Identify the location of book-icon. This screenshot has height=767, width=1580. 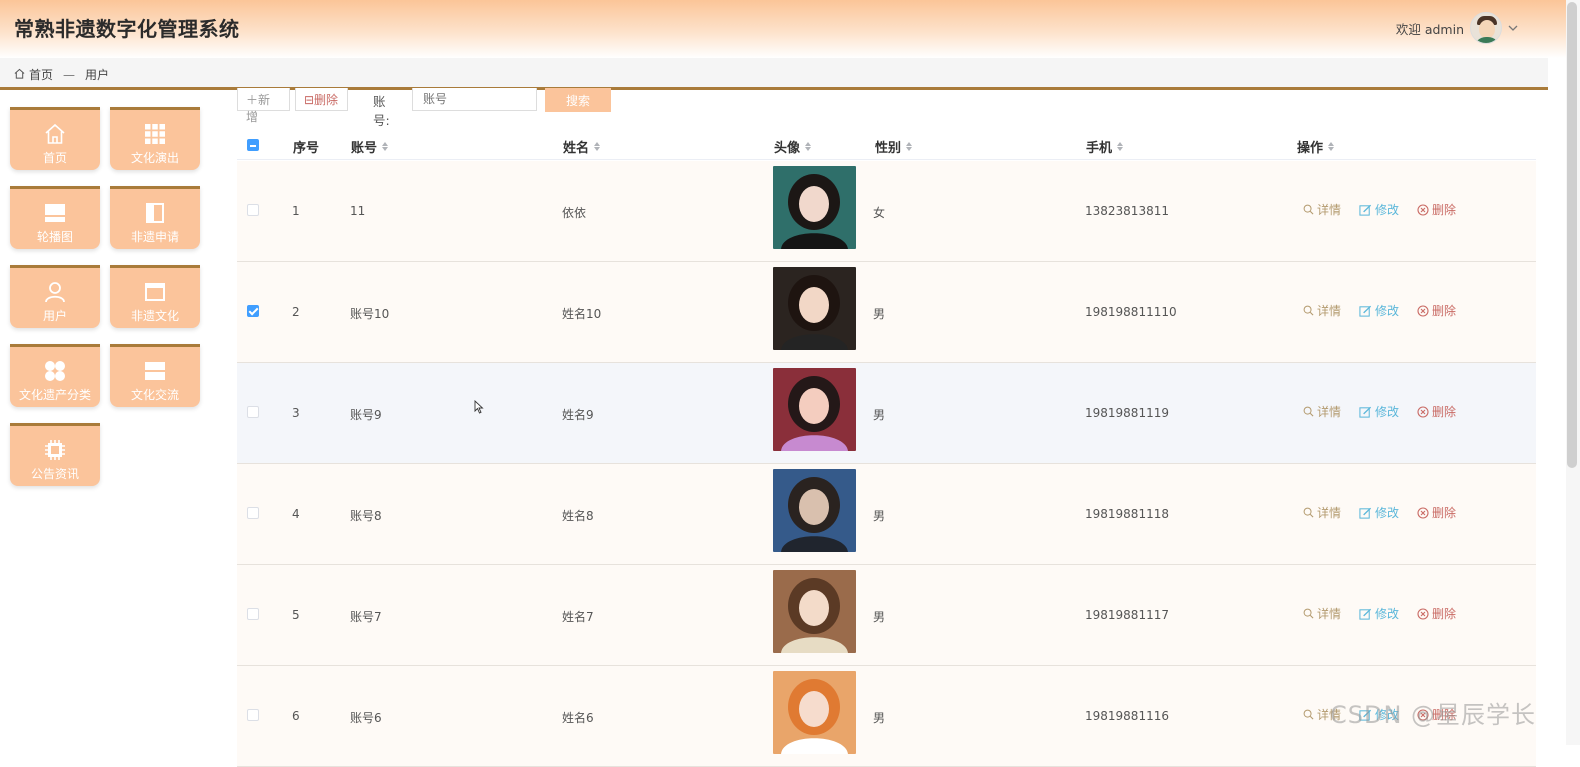
(155, 213).